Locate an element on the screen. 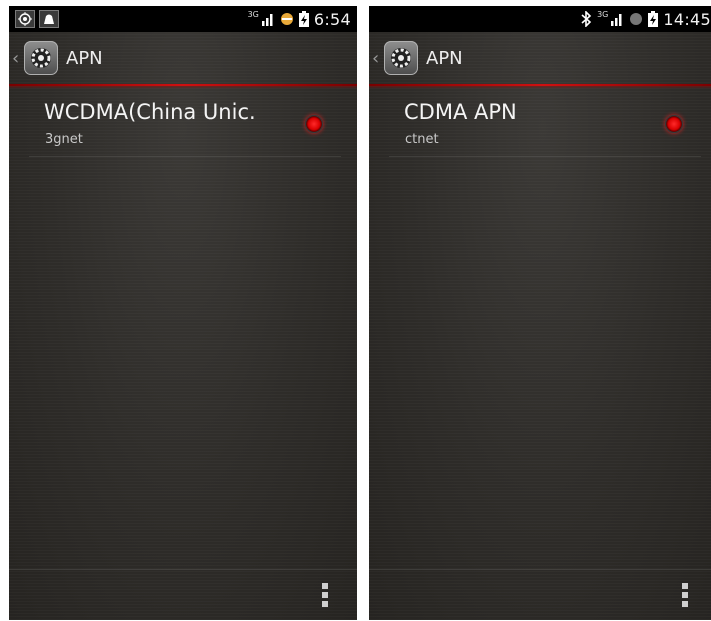 This screenshot has width=711, height=621. status-indicators: 3G 14:45 is located at coordinates (645, 19).